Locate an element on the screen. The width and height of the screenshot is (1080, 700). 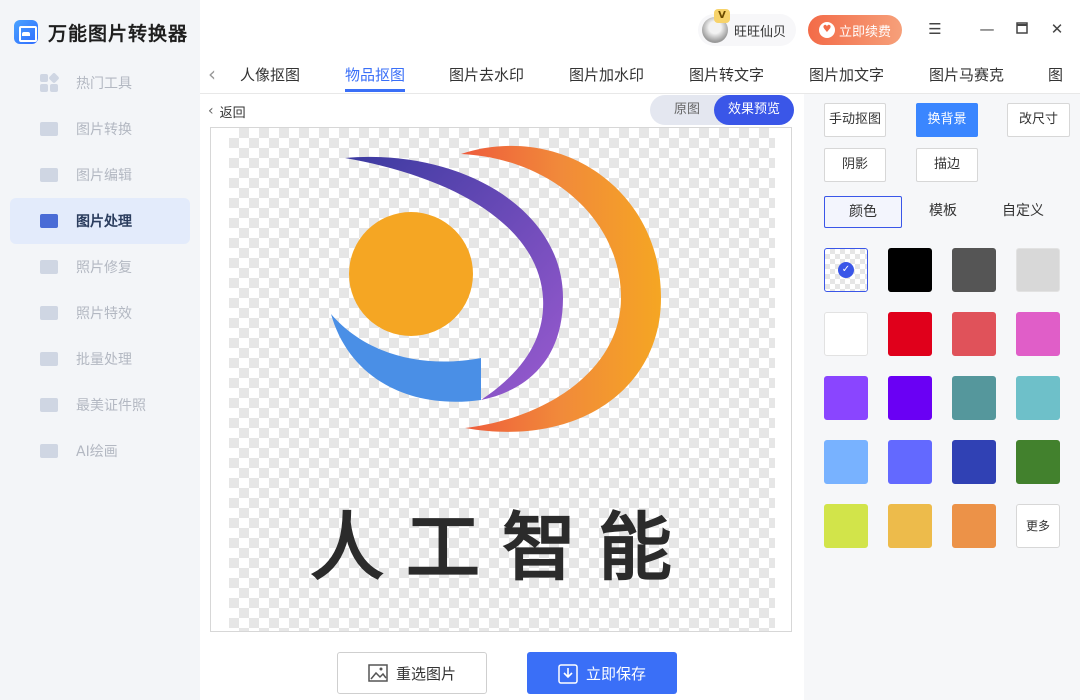
sidebar-item-hot-tools: 热门工具 is located at coordinates (100, 83).